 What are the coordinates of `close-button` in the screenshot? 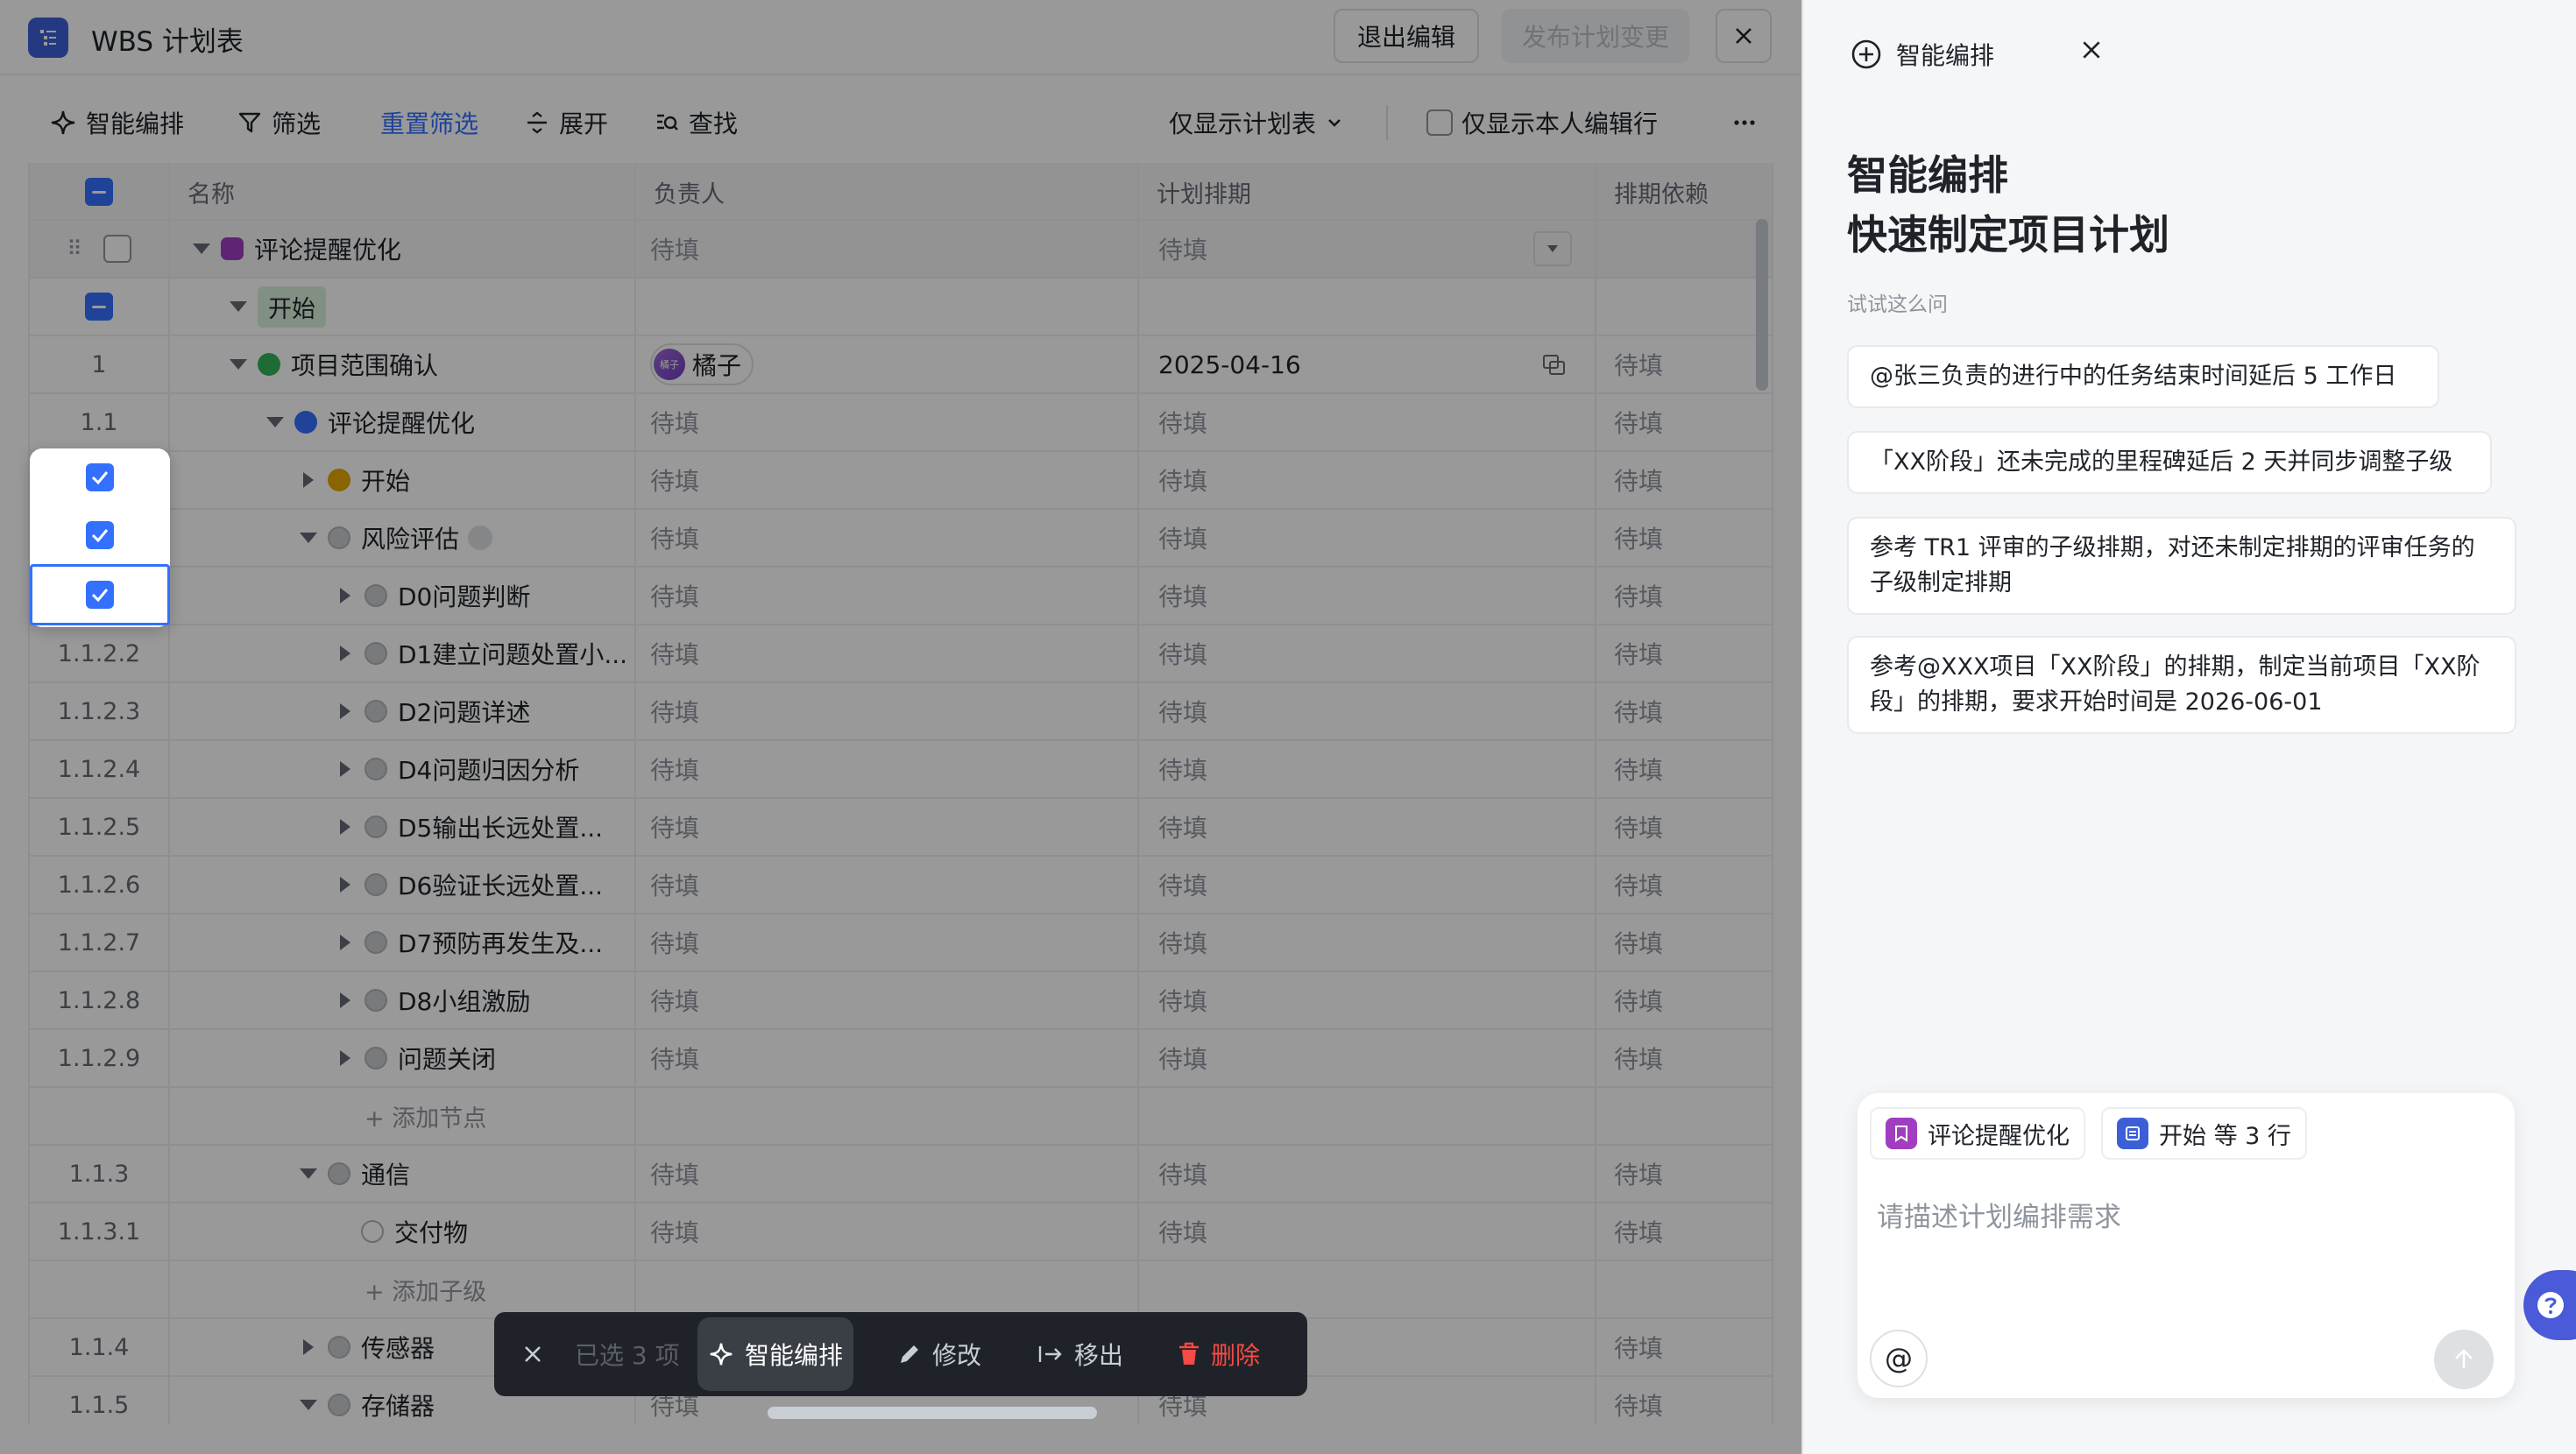 It's located at (1744, 36).